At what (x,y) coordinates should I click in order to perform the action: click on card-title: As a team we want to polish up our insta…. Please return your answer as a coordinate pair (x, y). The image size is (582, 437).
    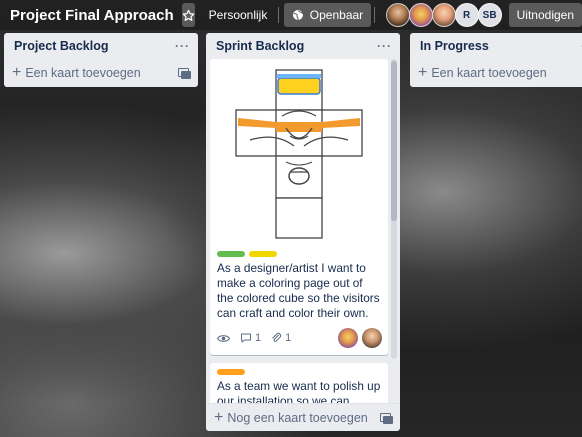
    Looking at the image, I should click on (299, 391).